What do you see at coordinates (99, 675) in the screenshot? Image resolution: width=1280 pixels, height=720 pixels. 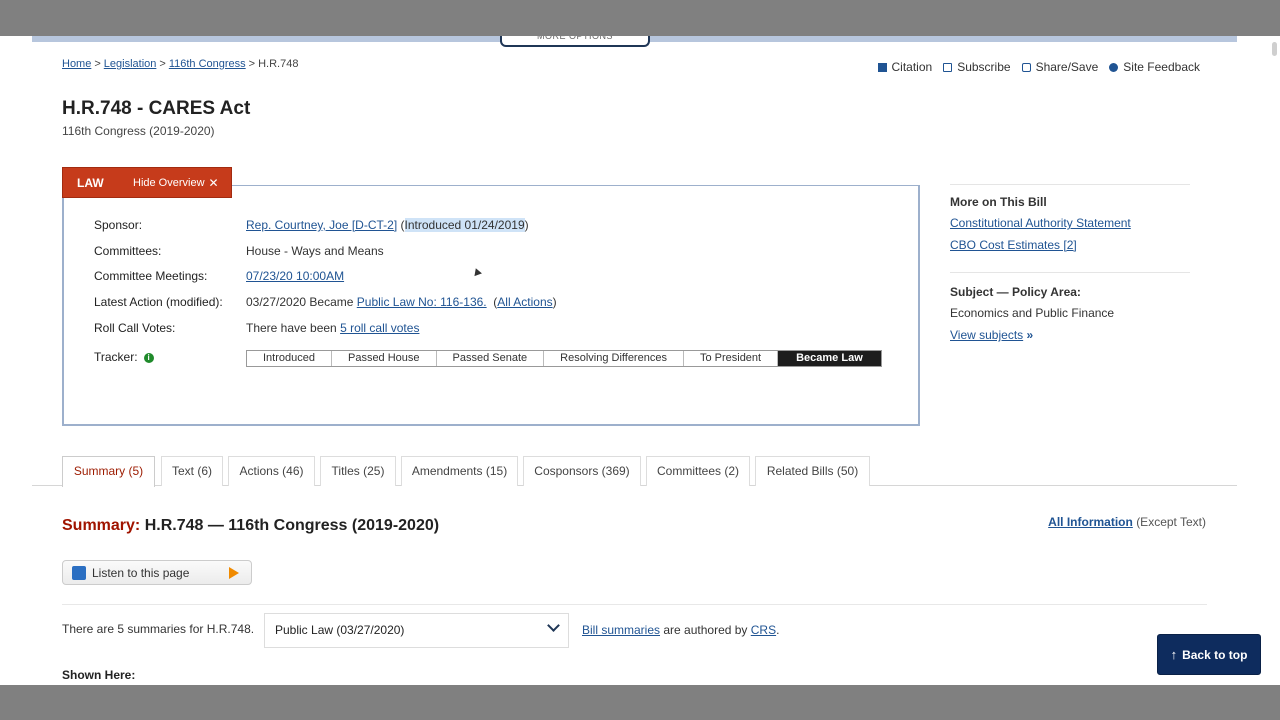 I see `shown-here-label: Shown Here:` at bounding box center [99, 675].